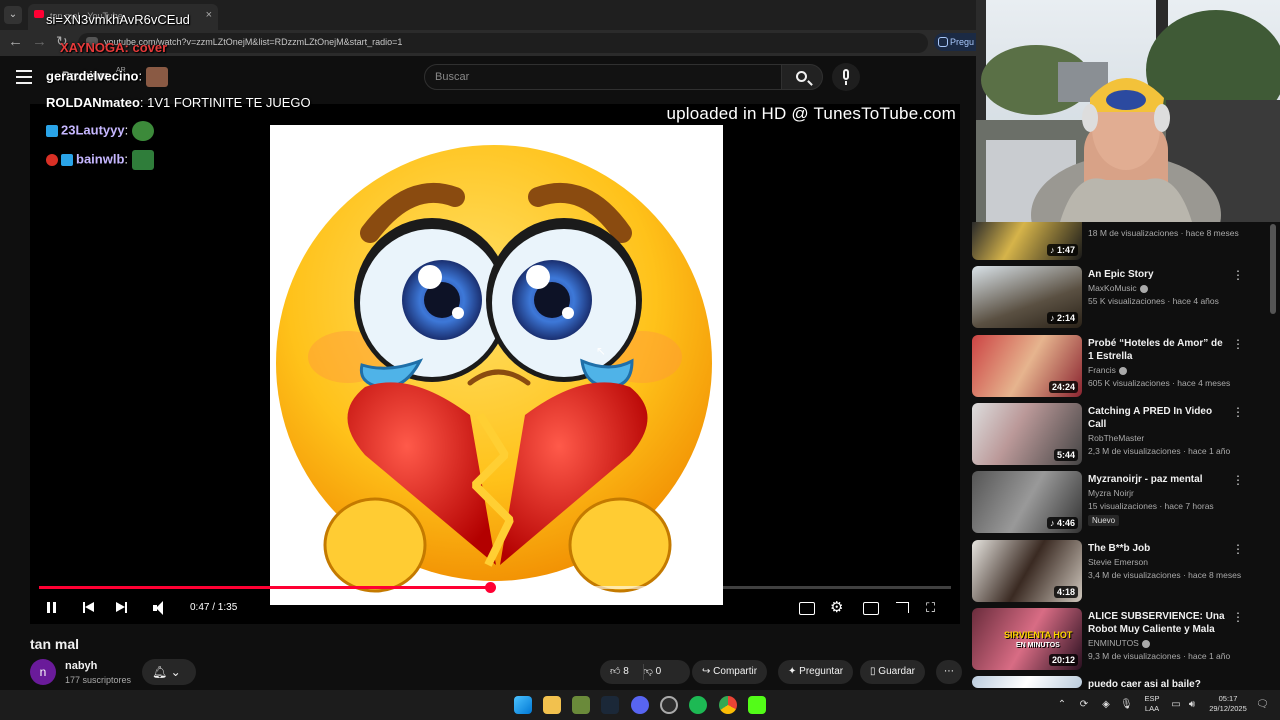 The width and height of the screenshot is (1280, 720). I want to click on obs-icon, so click(669, 705).